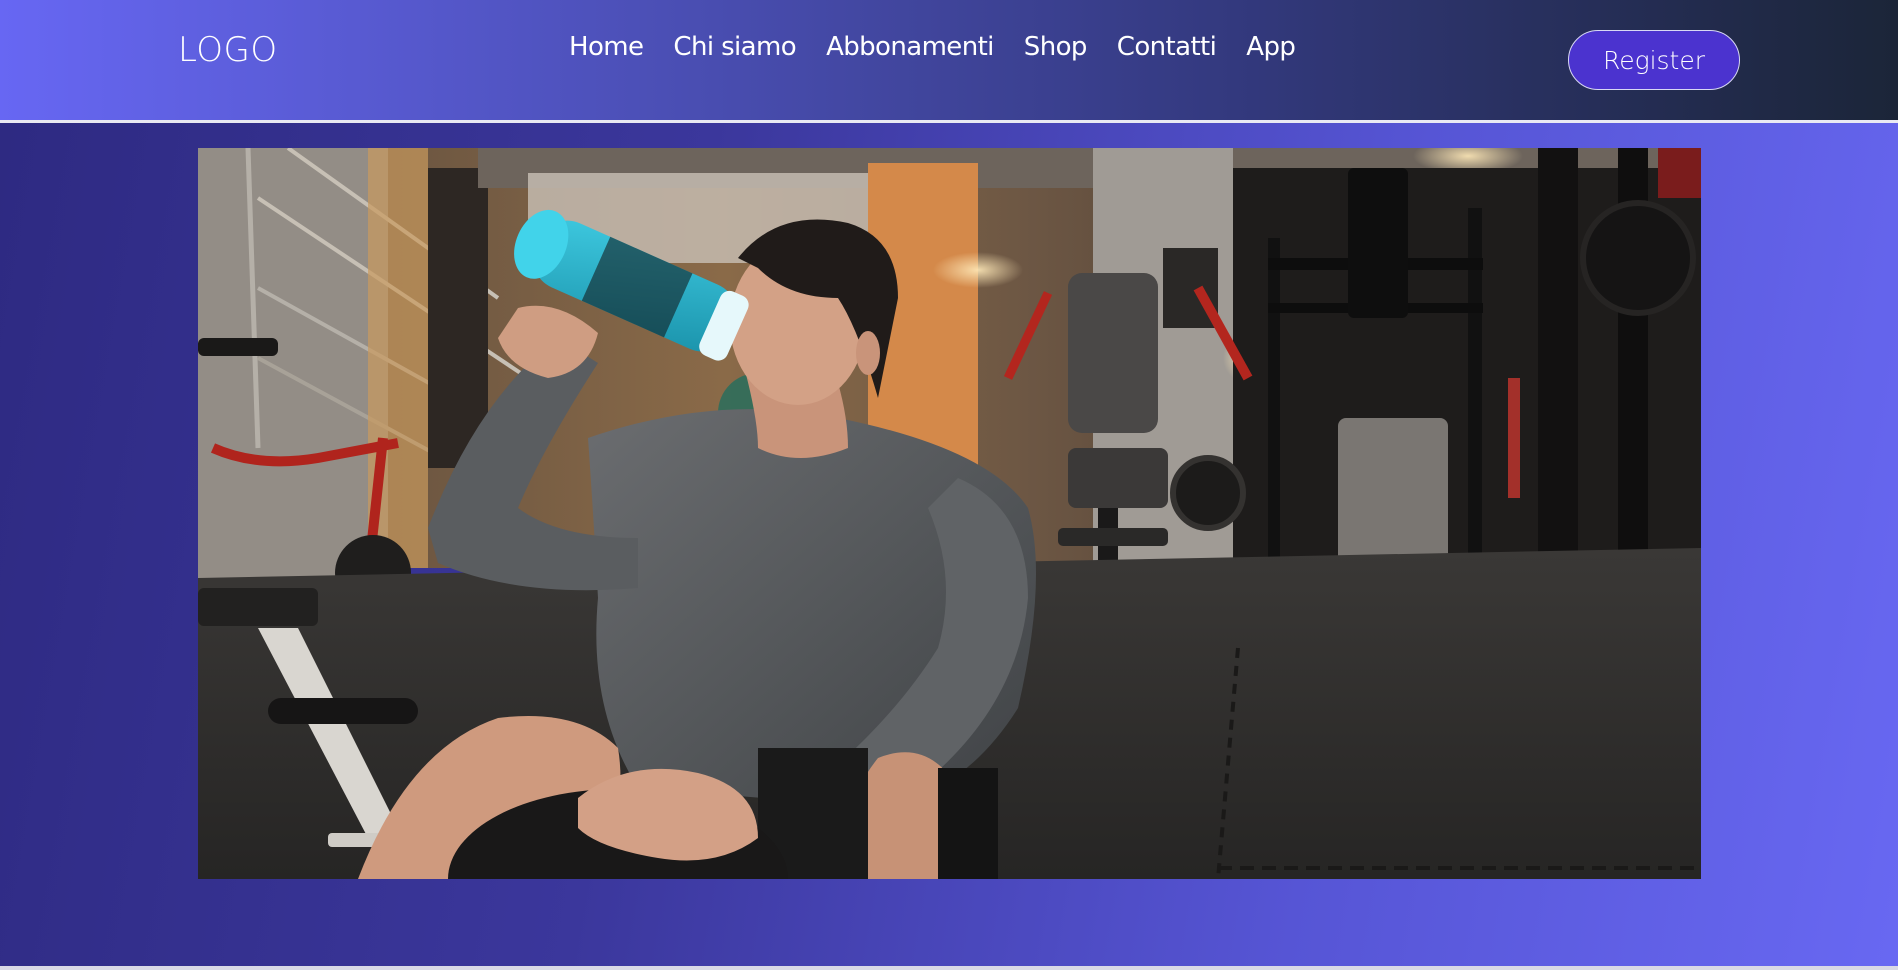 The width and height of the screenshot is (1898, 970). What do you see at coordinates (910, 47) in the screenshot?
I see `nav-item-abbonamenti: Abbonamenti` at bounding box center [910, 47].